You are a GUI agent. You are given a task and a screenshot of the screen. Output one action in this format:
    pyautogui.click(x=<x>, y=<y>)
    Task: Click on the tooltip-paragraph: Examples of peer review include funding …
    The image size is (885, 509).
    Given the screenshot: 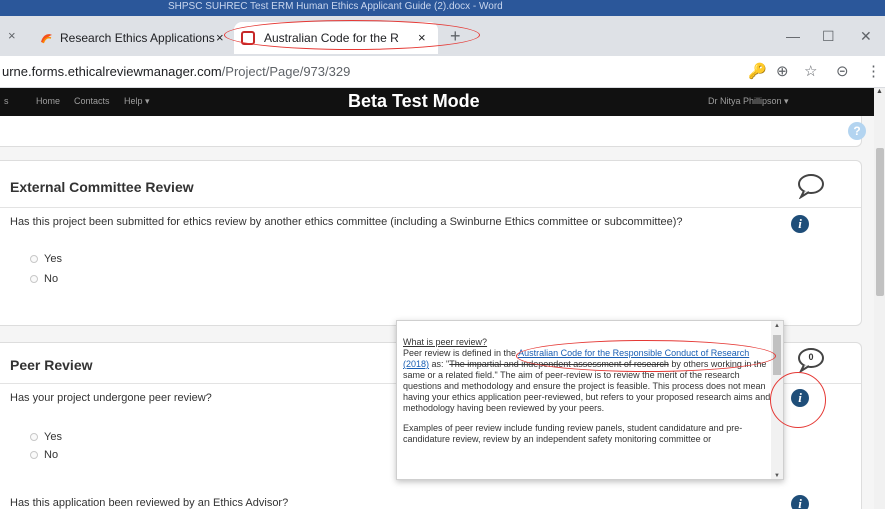 What is the action you would take?
    pyautogui.click(x=573, y=433)
    